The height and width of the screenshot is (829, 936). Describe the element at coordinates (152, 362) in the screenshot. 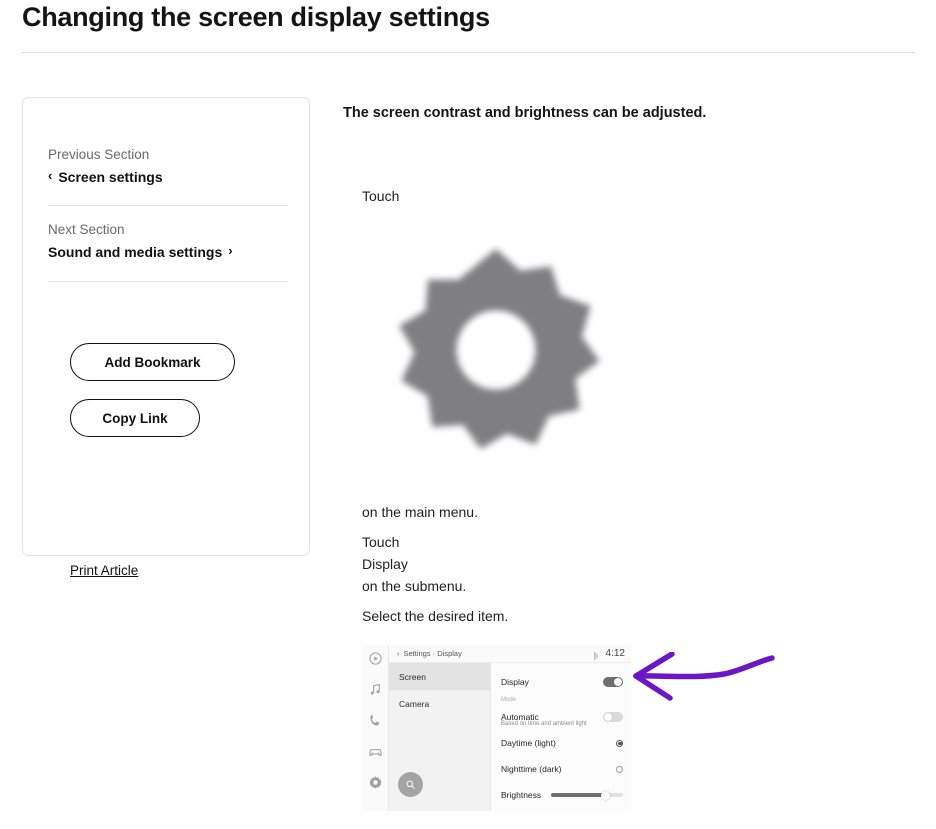

I see `add-bookmark-button: Add Bookmark` at that location.